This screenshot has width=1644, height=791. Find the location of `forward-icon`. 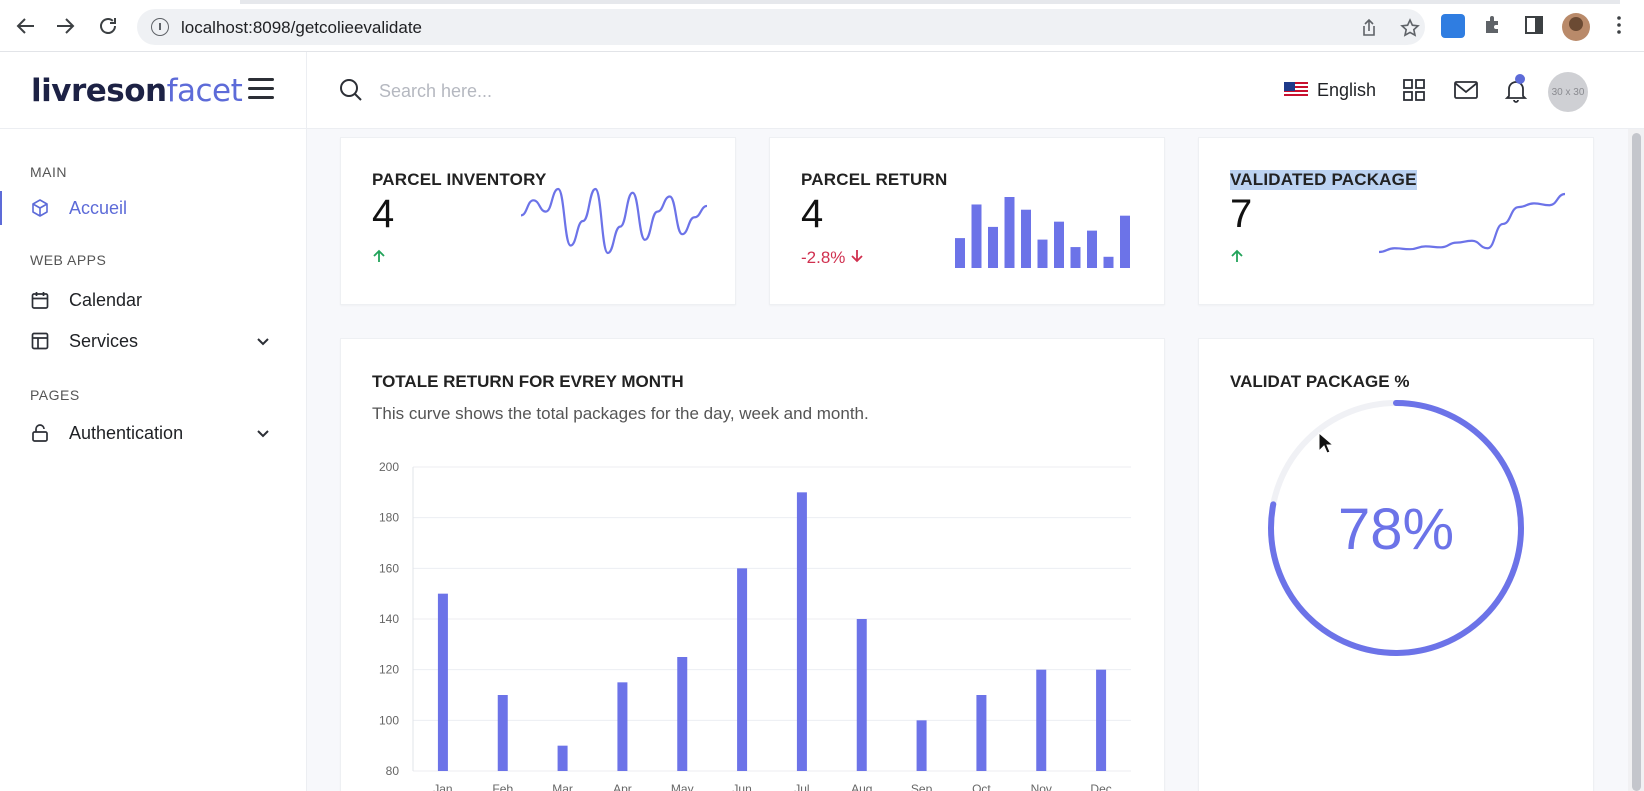

forward-icon is located at coordinates (65, 26).